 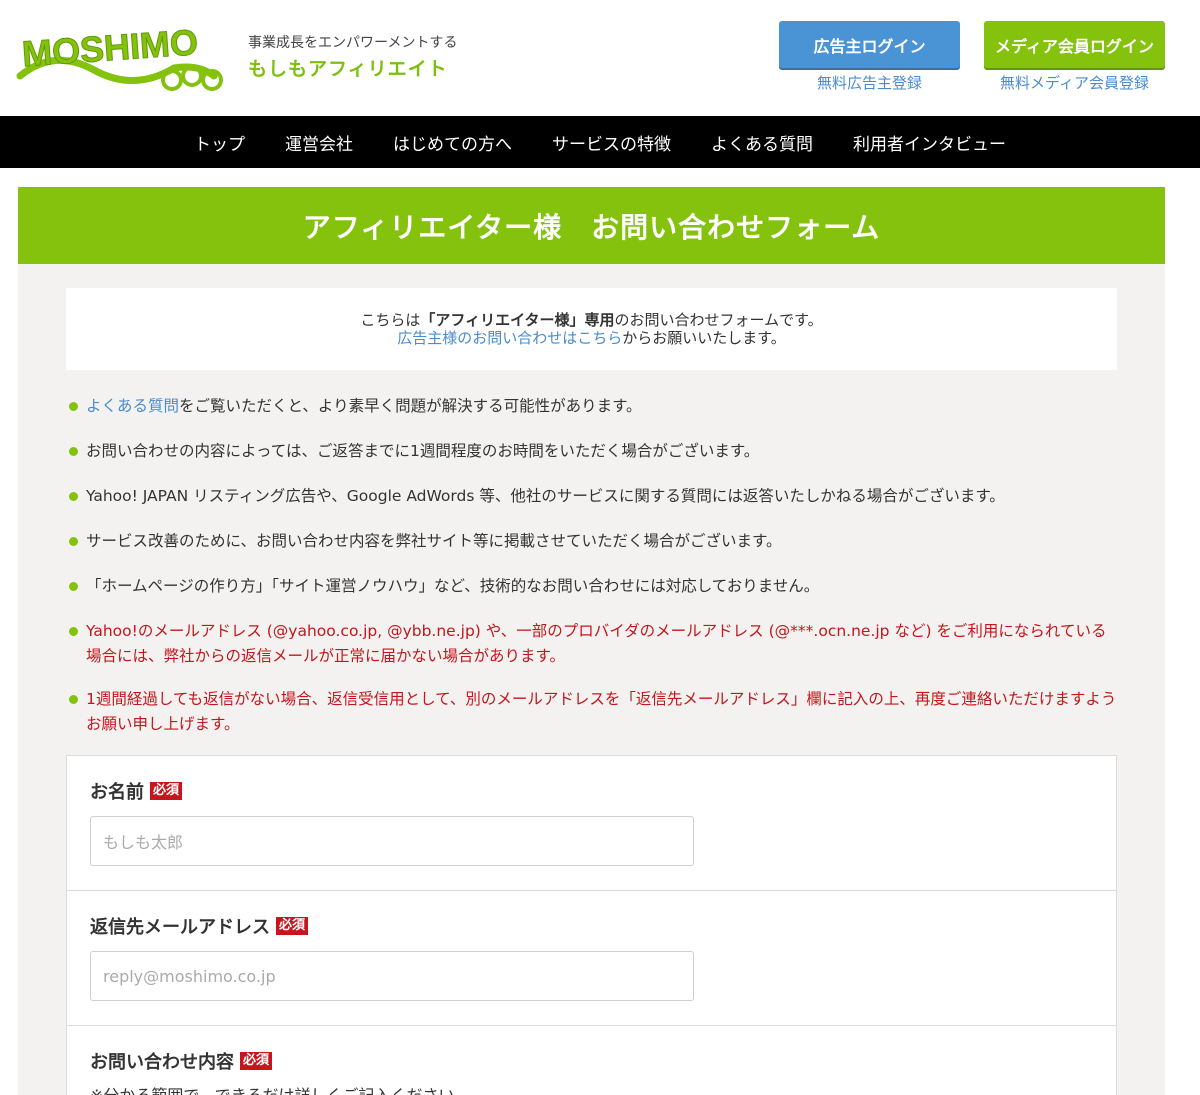 What do you see at coordinates (591, 1088) in the screenshot?
I see `inquiry-hint: ※分かる範囲で、できるだけ詳しくご記入ください` at bounding box center [591, 1088].